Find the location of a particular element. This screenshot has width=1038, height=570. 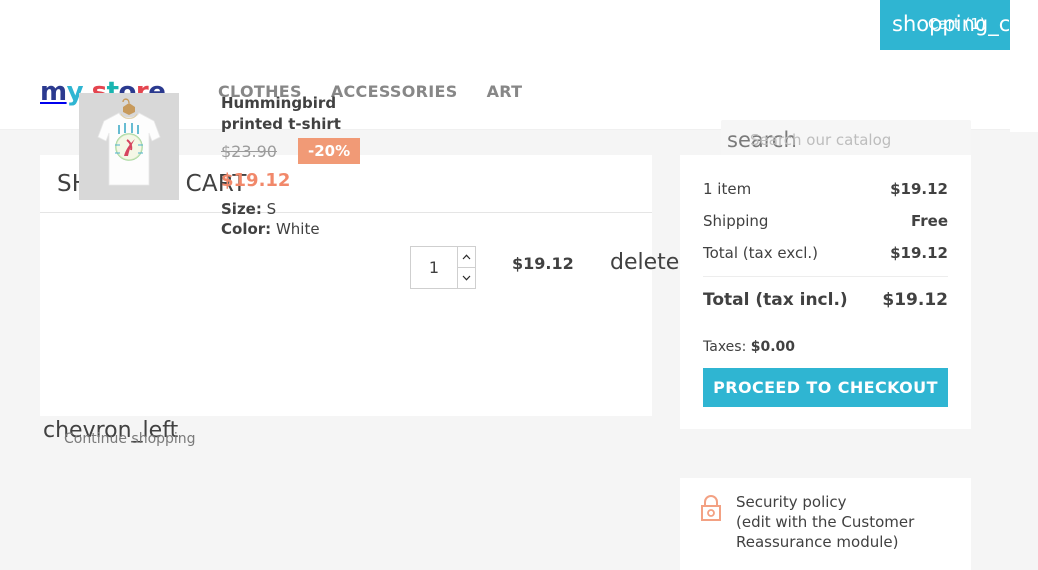

viewport-right-gutter is located at coordinates (1024, 337).